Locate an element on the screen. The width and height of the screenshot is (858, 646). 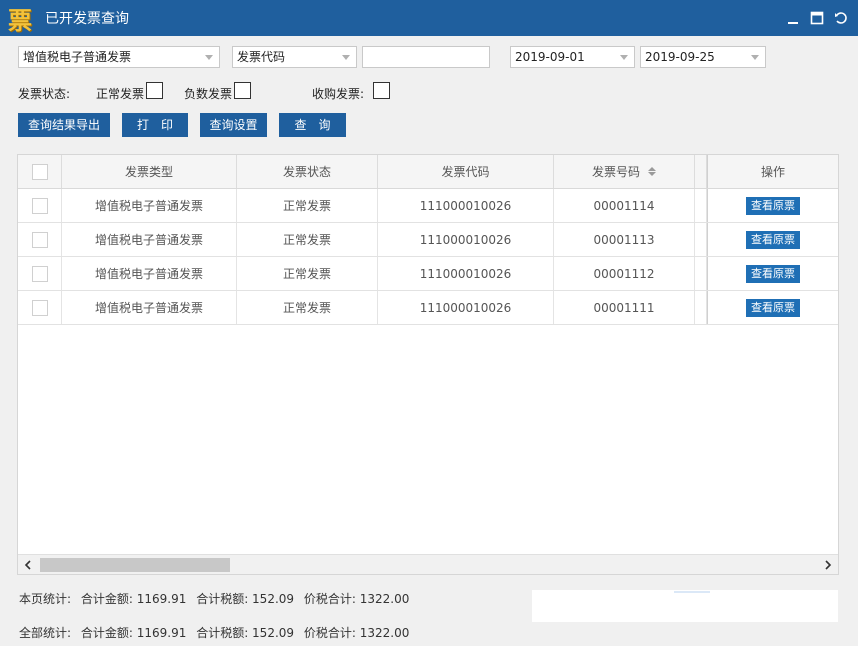
col-header-action: 操作 is located at coordinates (772, 171).